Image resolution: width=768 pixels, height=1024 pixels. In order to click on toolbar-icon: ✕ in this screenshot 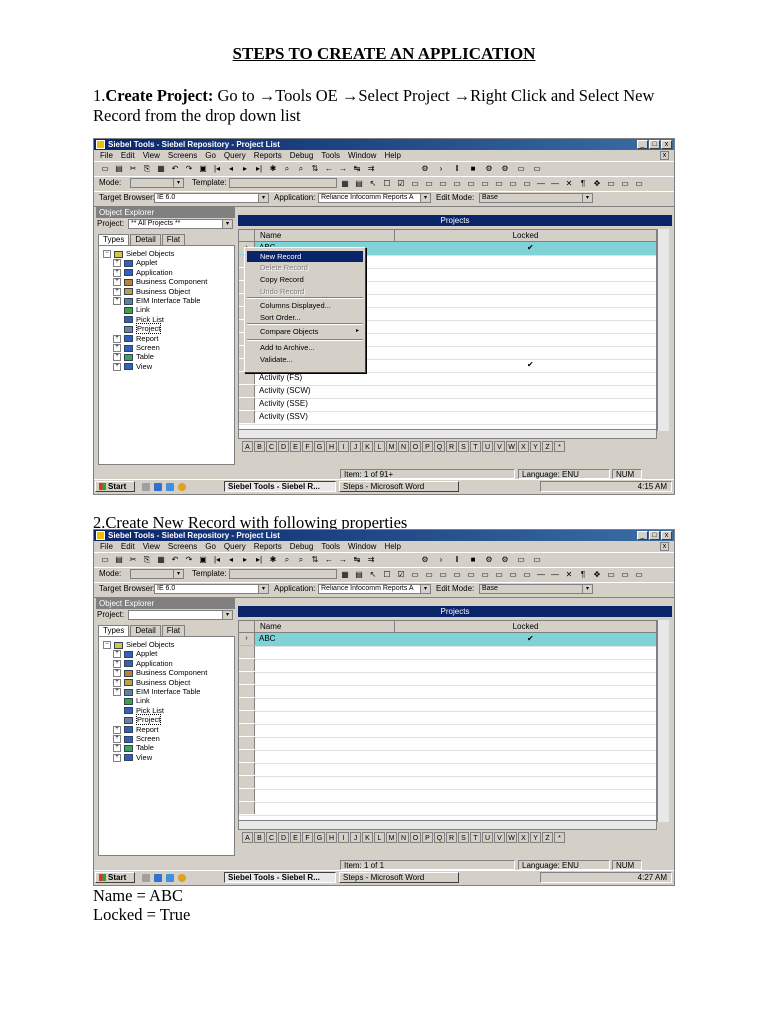, I will do `click(569, 574)`.